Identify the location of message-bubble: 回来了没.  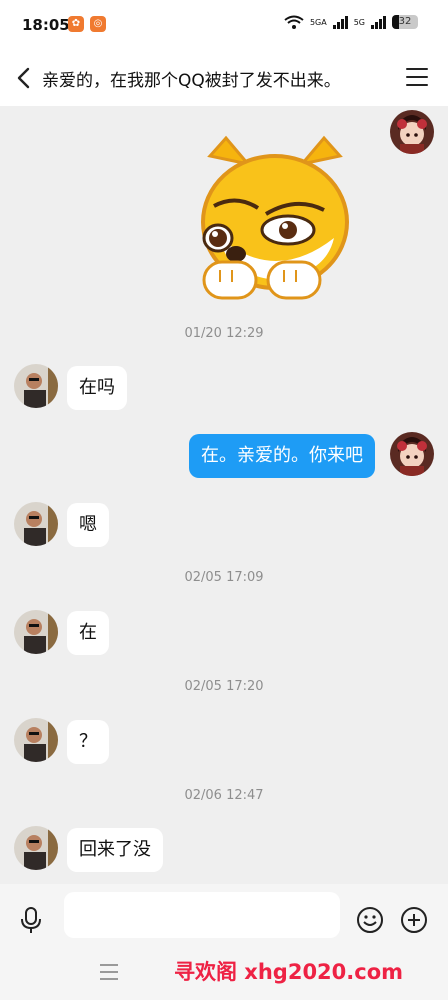
(115, 850).